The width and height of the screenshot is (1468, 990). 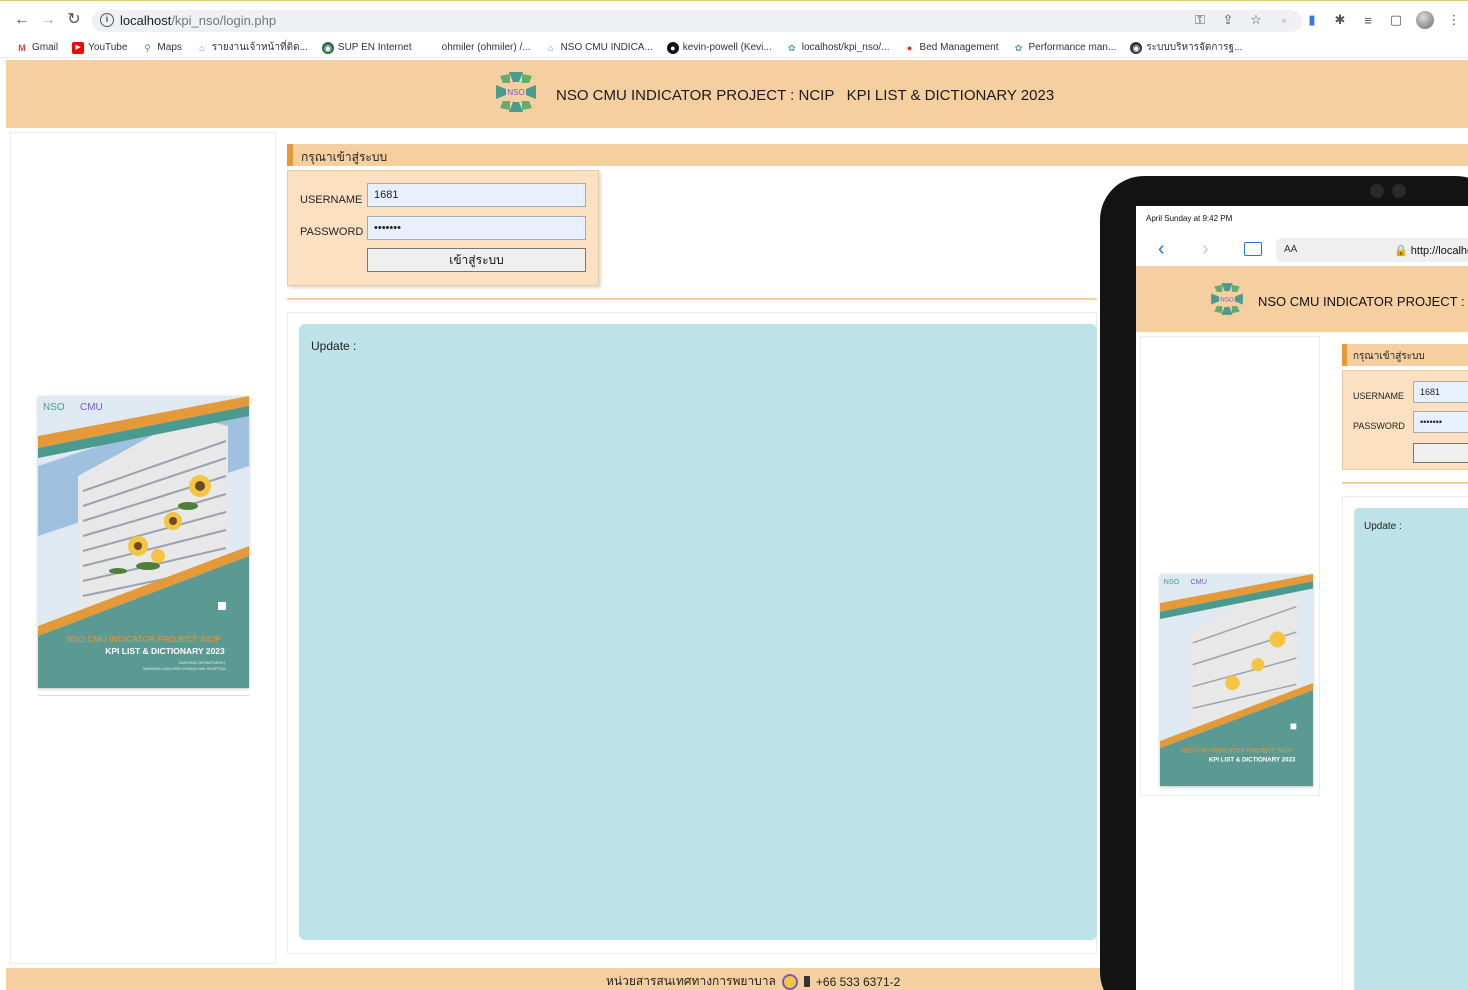 What do you see at coordinates (476, 260) in the screenshot?
I see `login-button: เข้าสู่ระบบ` at bounding box center [476, 260].